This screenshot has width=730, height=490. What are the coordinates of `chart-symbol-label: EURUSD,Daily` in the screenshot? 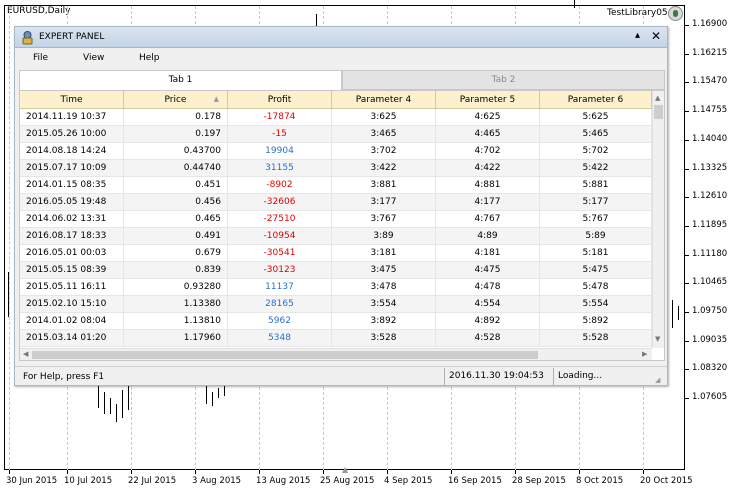 It's located at (39, 11).